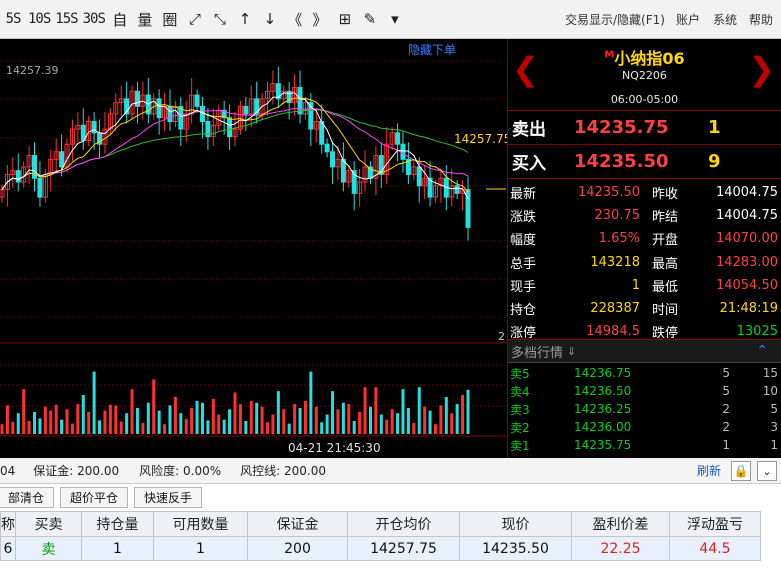  I want to click on depth-header: 多档行情 ⇓ ⌃, so click(644, 351).